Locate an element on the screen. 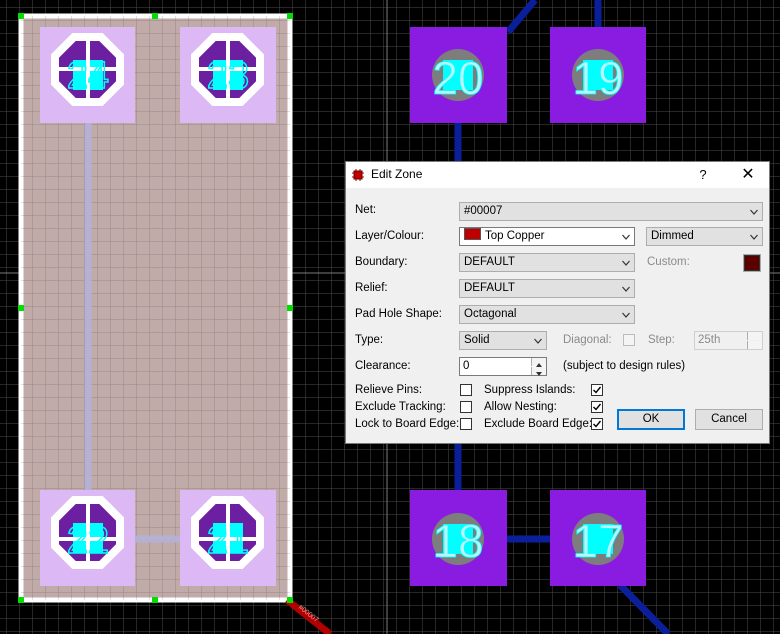 This screenshot has width=780, height=634. ok-button: OK is located at coordinates (651, 419).